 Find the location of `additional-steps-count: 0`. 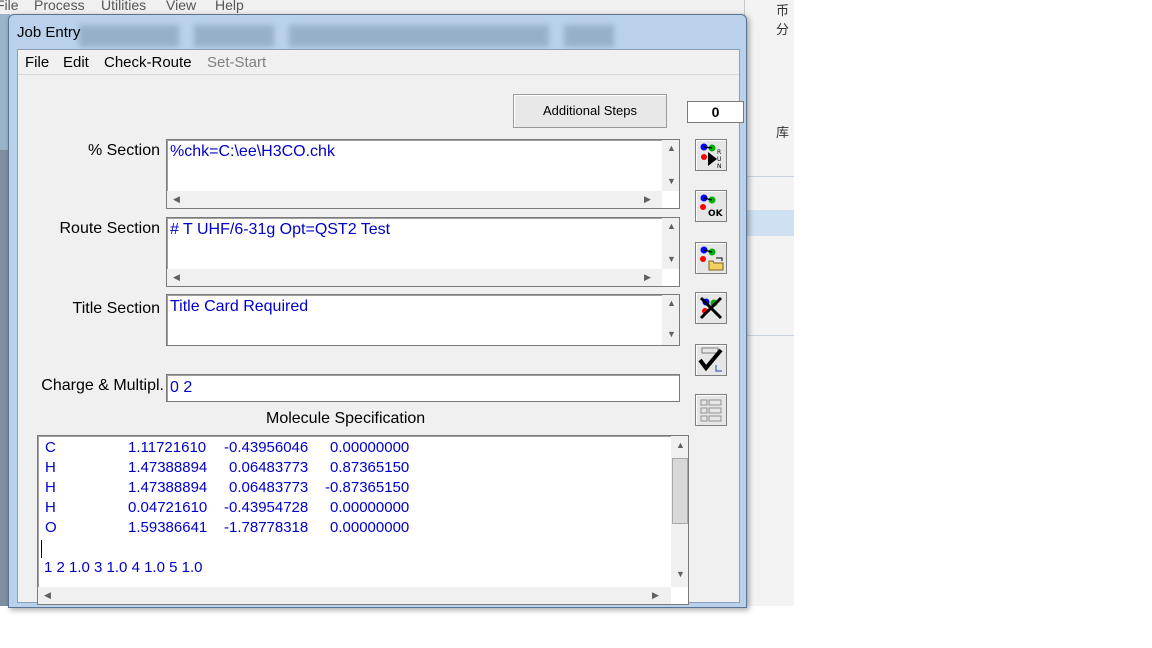

additional-steps-count: 0 is located at coordinates (715, 112).